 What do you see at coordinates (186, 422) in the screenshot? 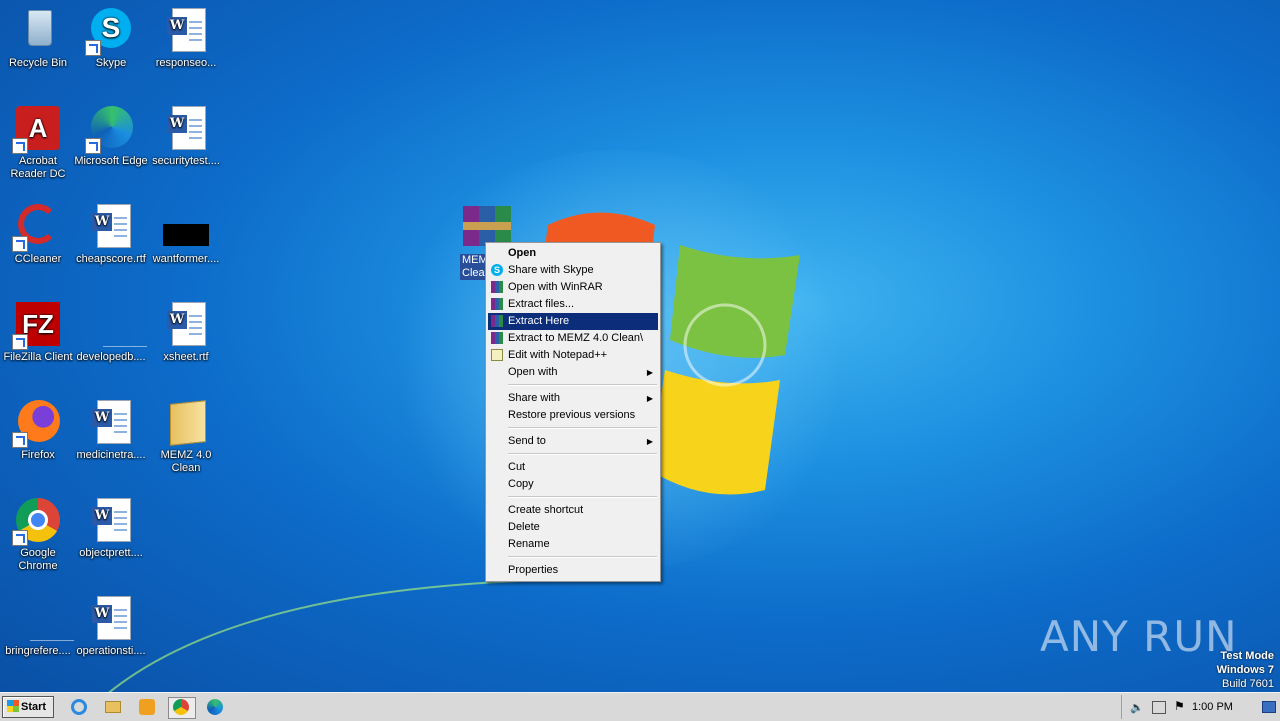
I see `folder-icon` at bounding box center [186, 422].